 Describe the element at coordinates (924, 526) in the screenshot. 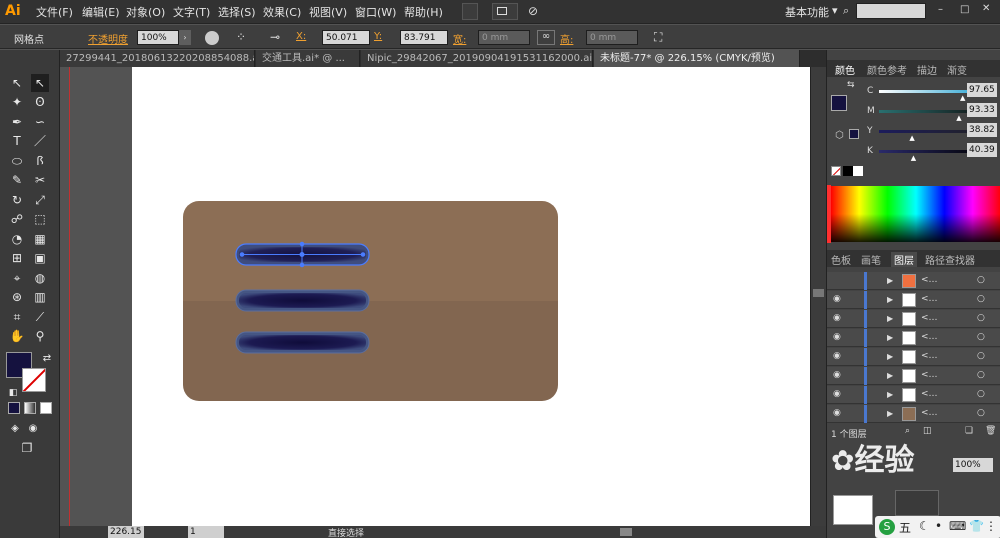

I see `ime-moon-icon: ☾` at that location.